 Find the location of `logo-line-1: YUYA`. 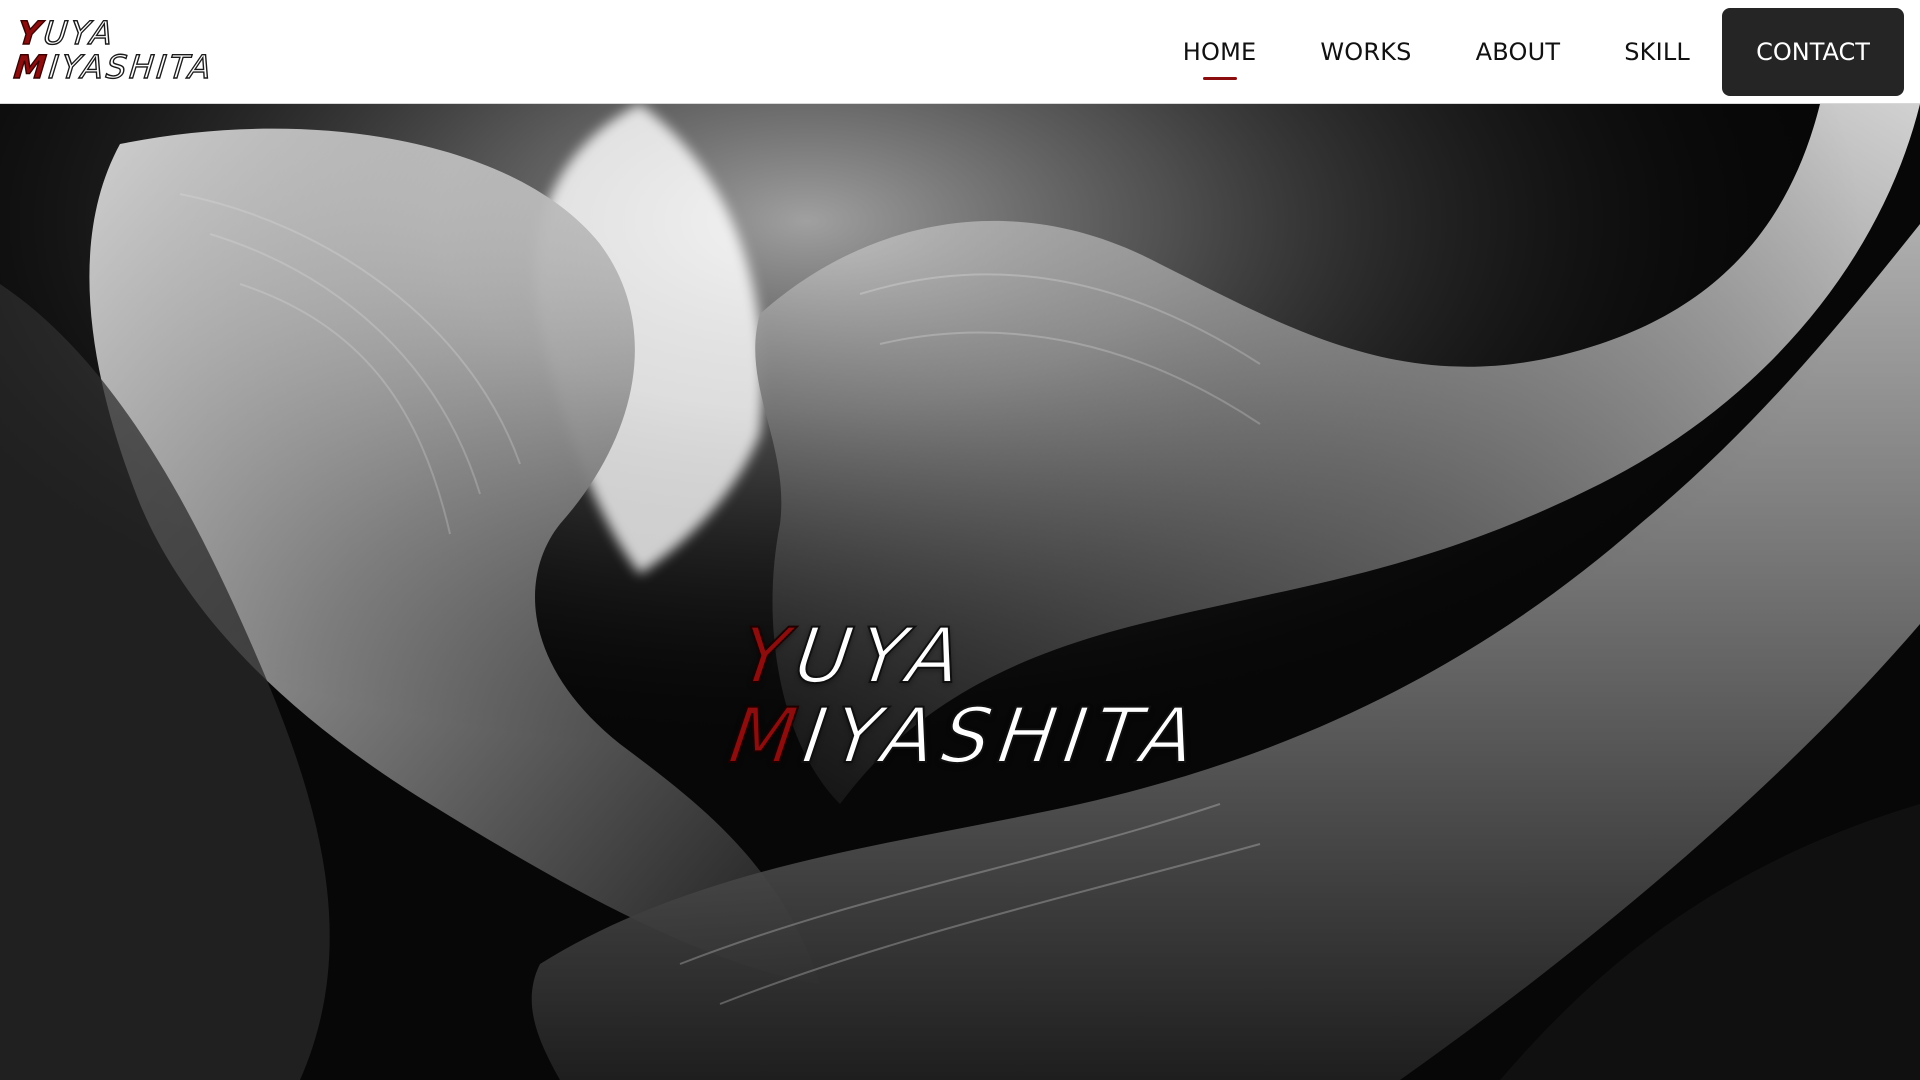

logo-line-1: YUYA is located at coordinates (66, 32).